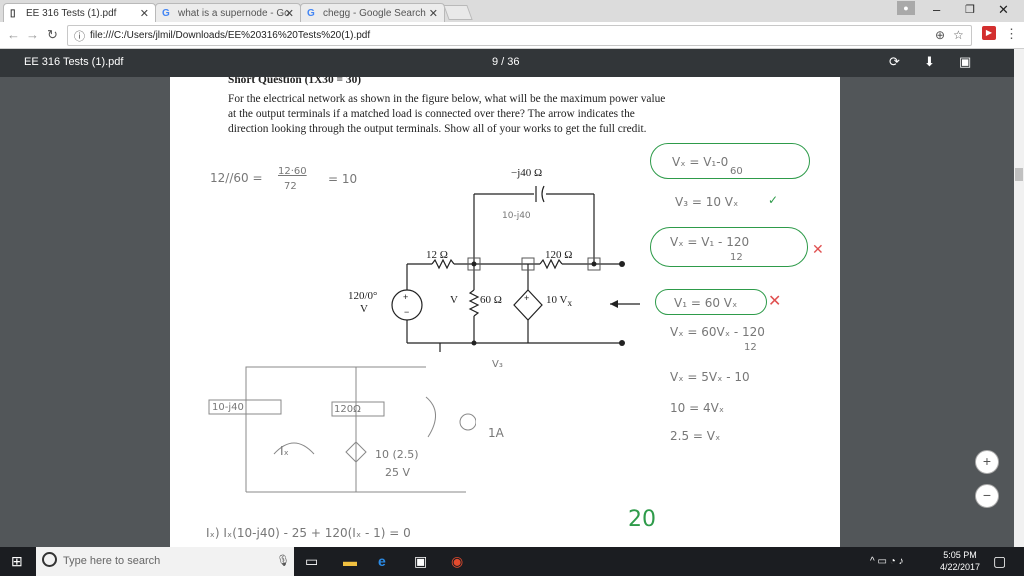 Image resolution: width=1024 pixels, height=576 pixels. I want to click on zoom-icon: ⊕, so click(940, 35).